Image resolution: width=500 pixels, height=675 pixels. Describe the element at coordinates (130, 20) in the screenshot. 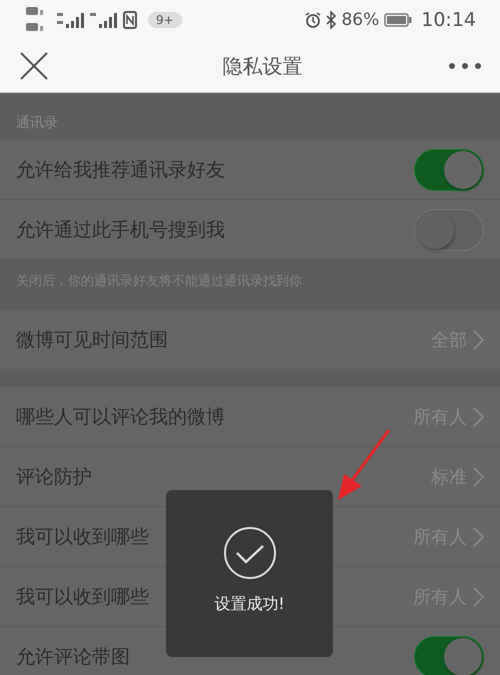

I see `nfc-icon` at that location.